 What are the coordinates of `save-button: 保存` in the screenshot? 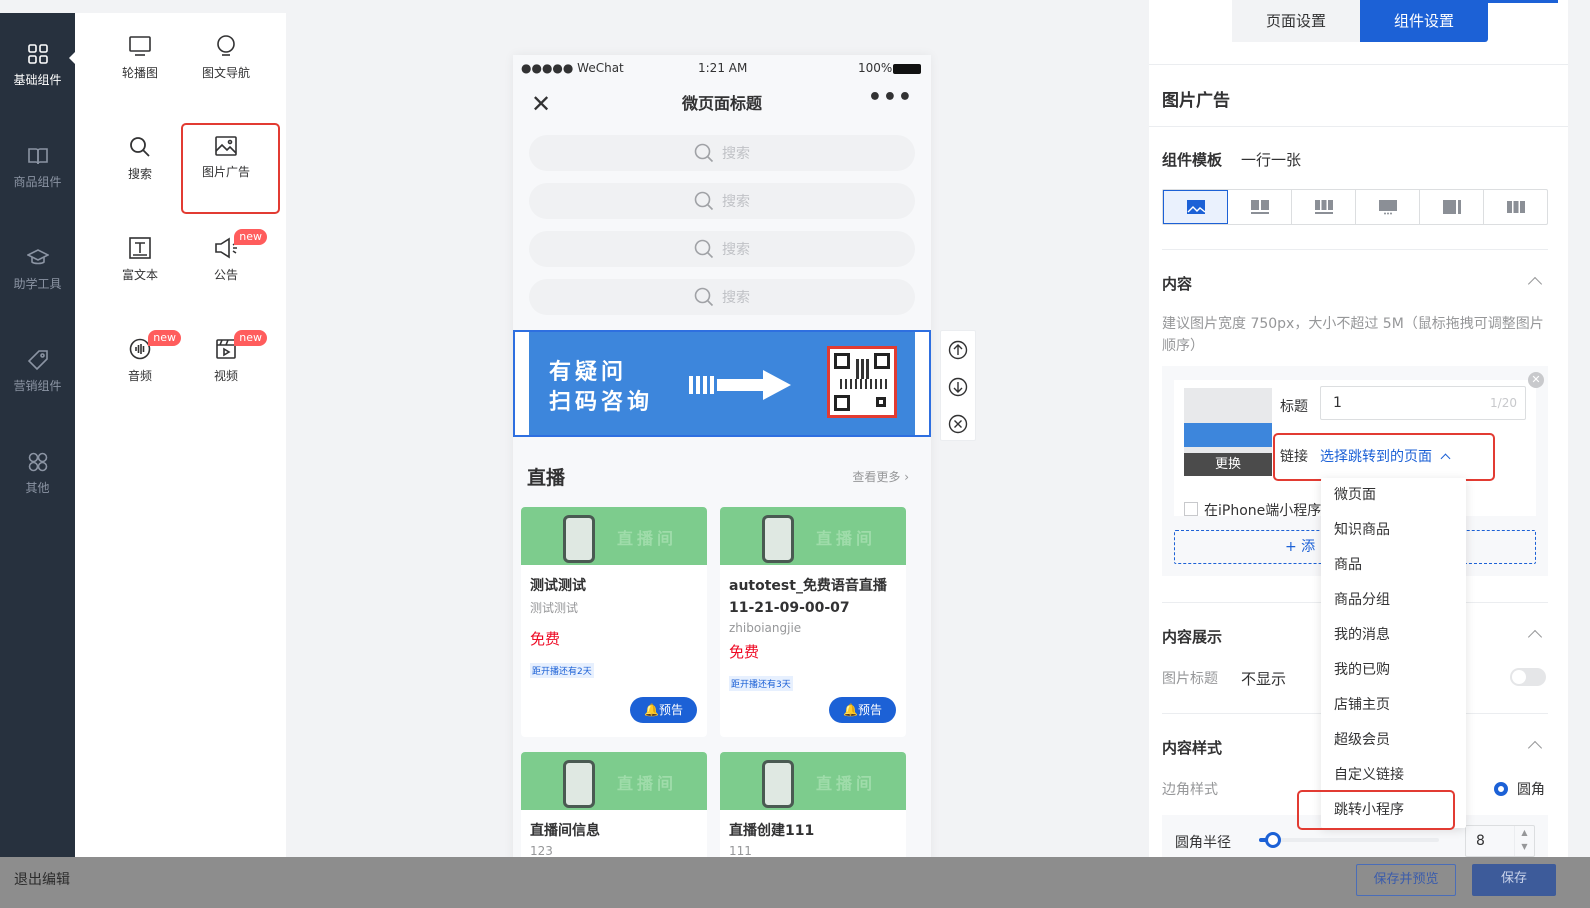 It's located at (1514, 880).